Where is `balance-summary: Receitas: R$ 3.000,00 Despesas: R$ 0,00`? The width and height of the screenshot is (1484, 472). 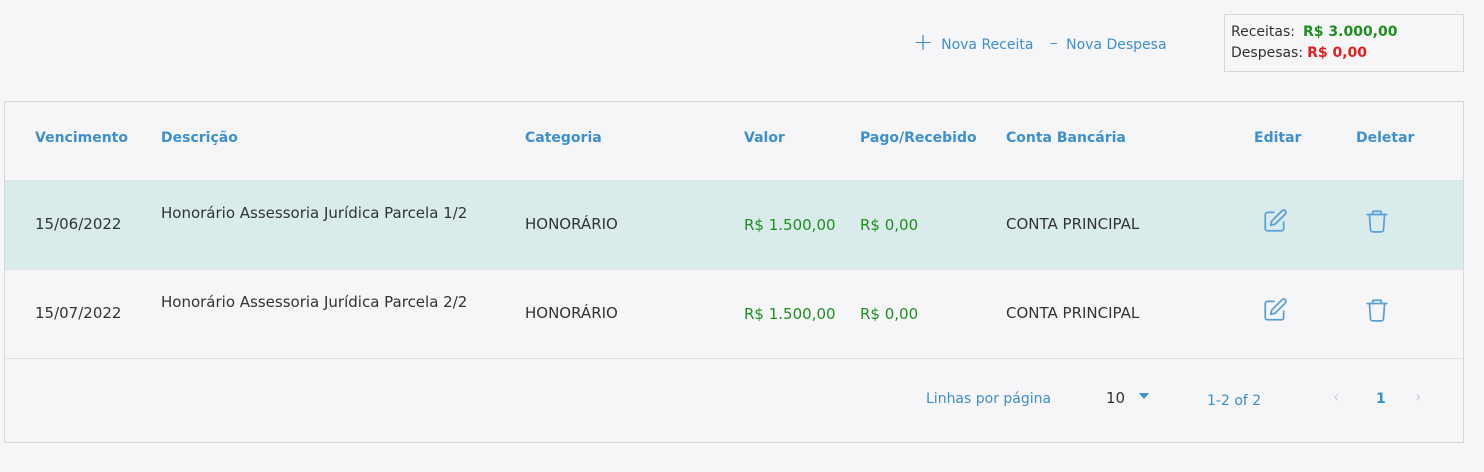 balance-summary: Receitas: R$ 3.000,00 Despesas: R$ 0,00 is located at coordinates (1344, 43).